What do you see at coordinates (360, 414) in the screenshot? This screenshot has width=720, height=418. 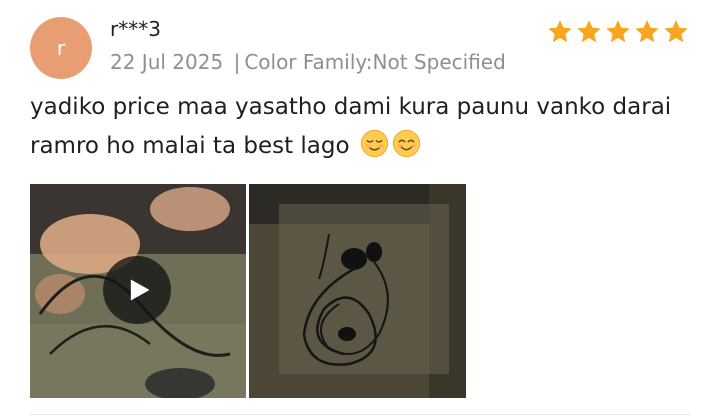 I see `divider` at bounding box center [360, 414].